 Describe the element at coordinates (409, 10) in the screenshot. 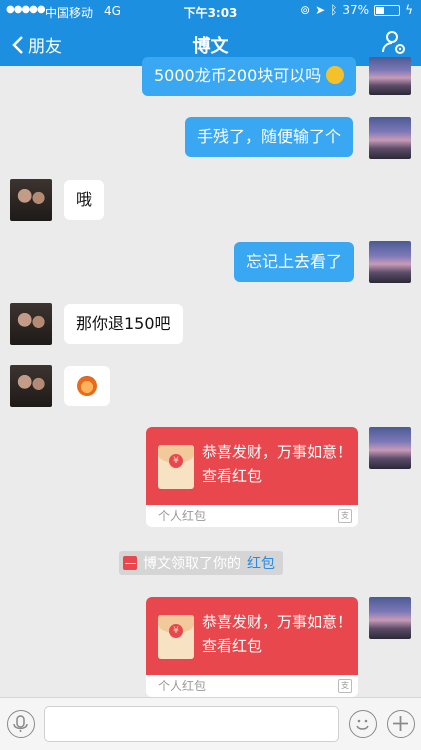

I see `charging-icon: ϟ` at that location.